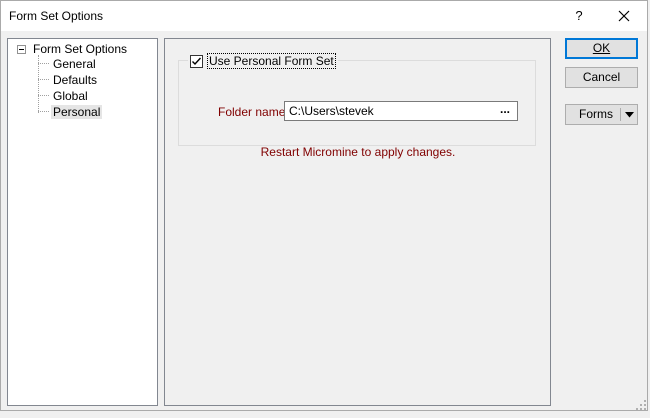 Image resolution: width=650 pixels, height=418 pixels. I want to click on tree-item-personal: Personal, so click(77, 112).